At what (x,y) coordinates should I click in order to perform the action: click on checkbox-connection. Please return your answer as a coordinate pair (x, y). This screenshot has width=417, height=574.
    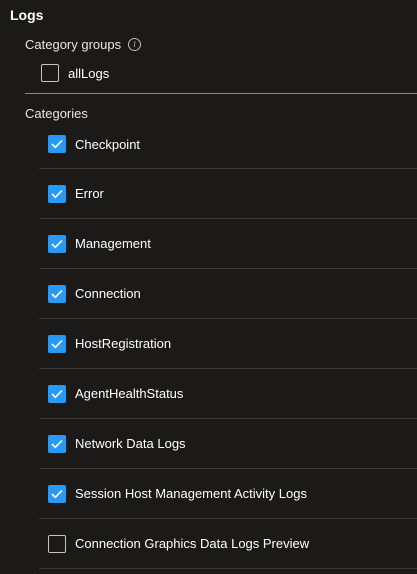
    Looking at the image, I should click on (57, 293).